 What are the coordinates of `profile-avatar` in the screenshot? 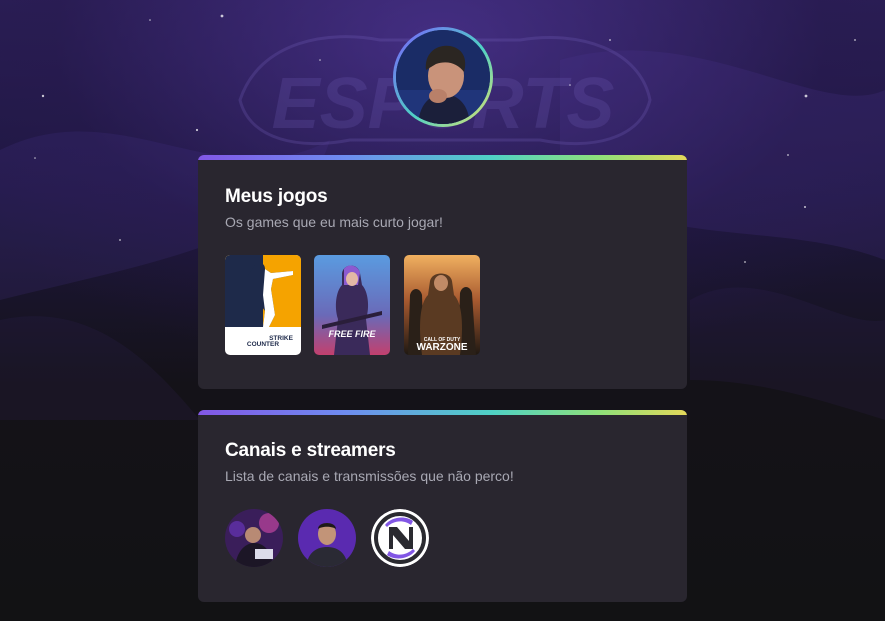 It's located at (443, 77).